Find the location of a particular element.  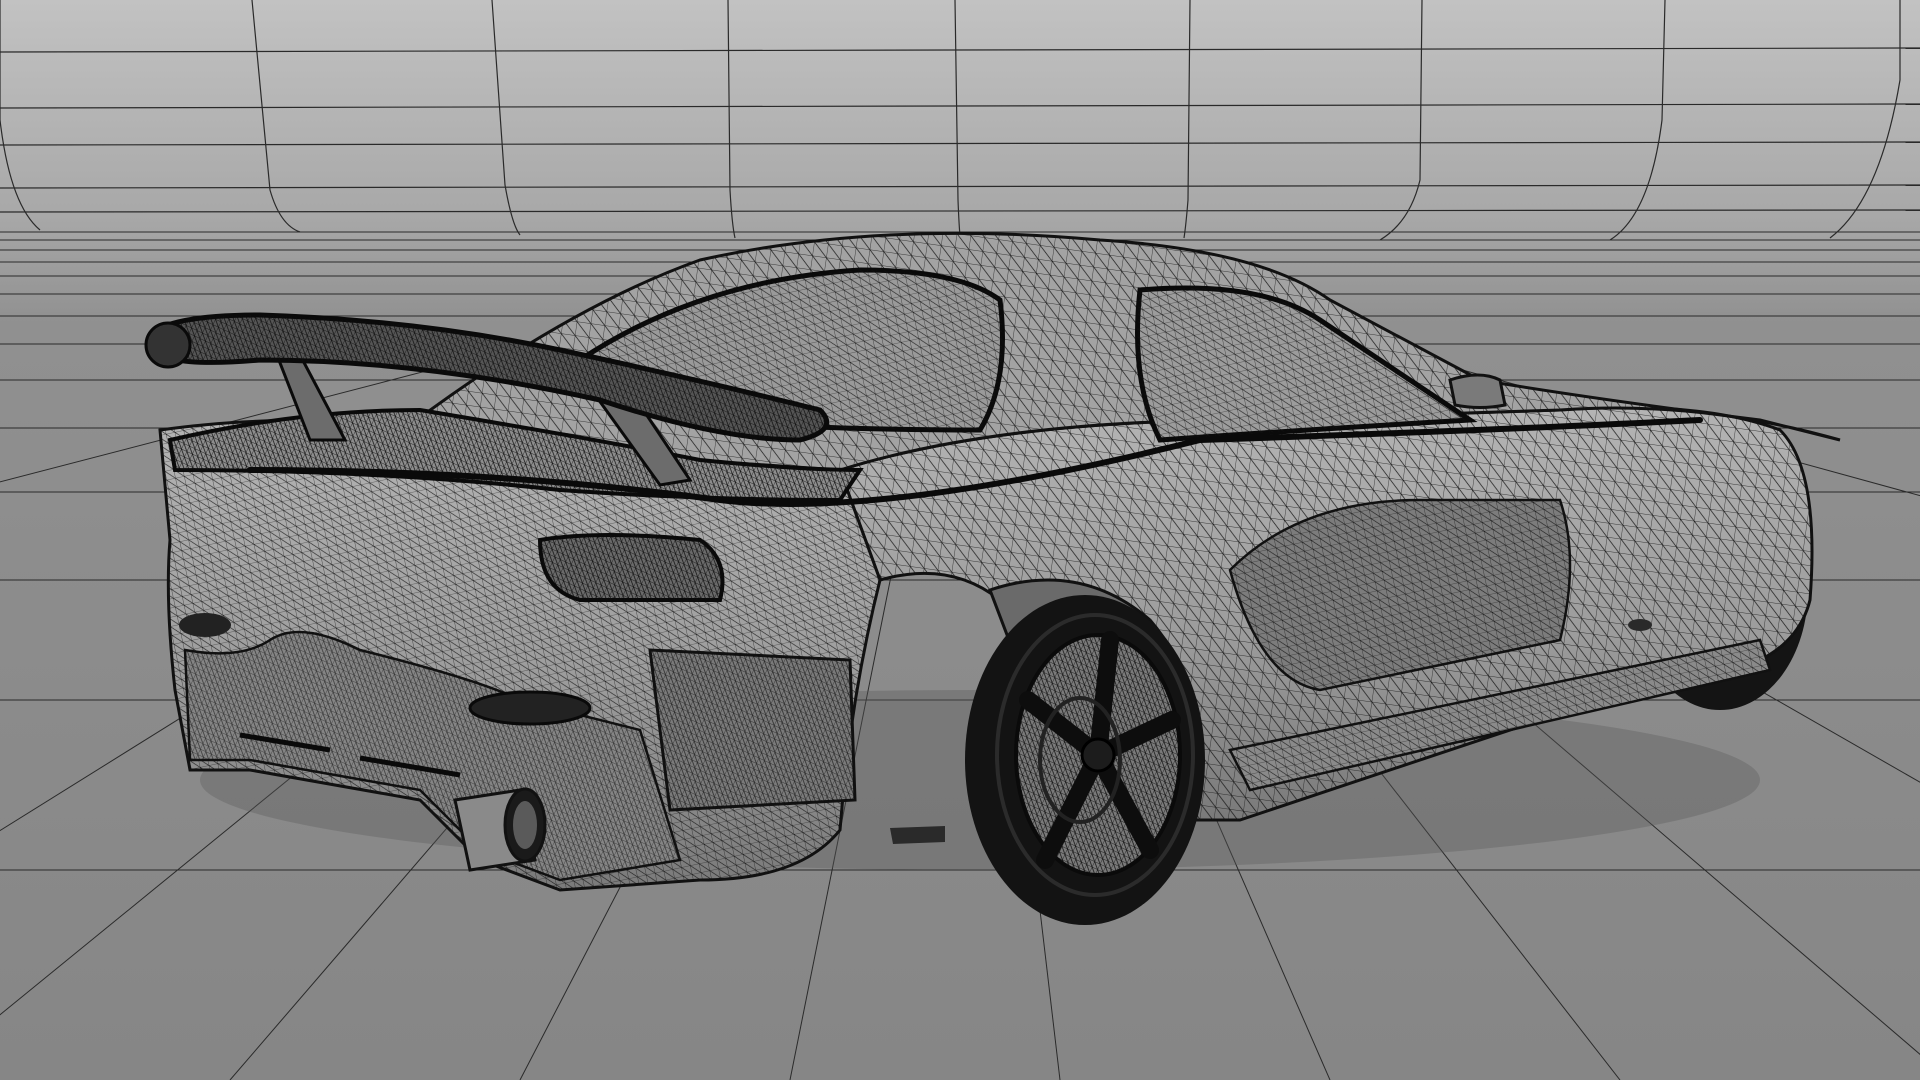

fuel-door is located at coordinates (1640, 625).